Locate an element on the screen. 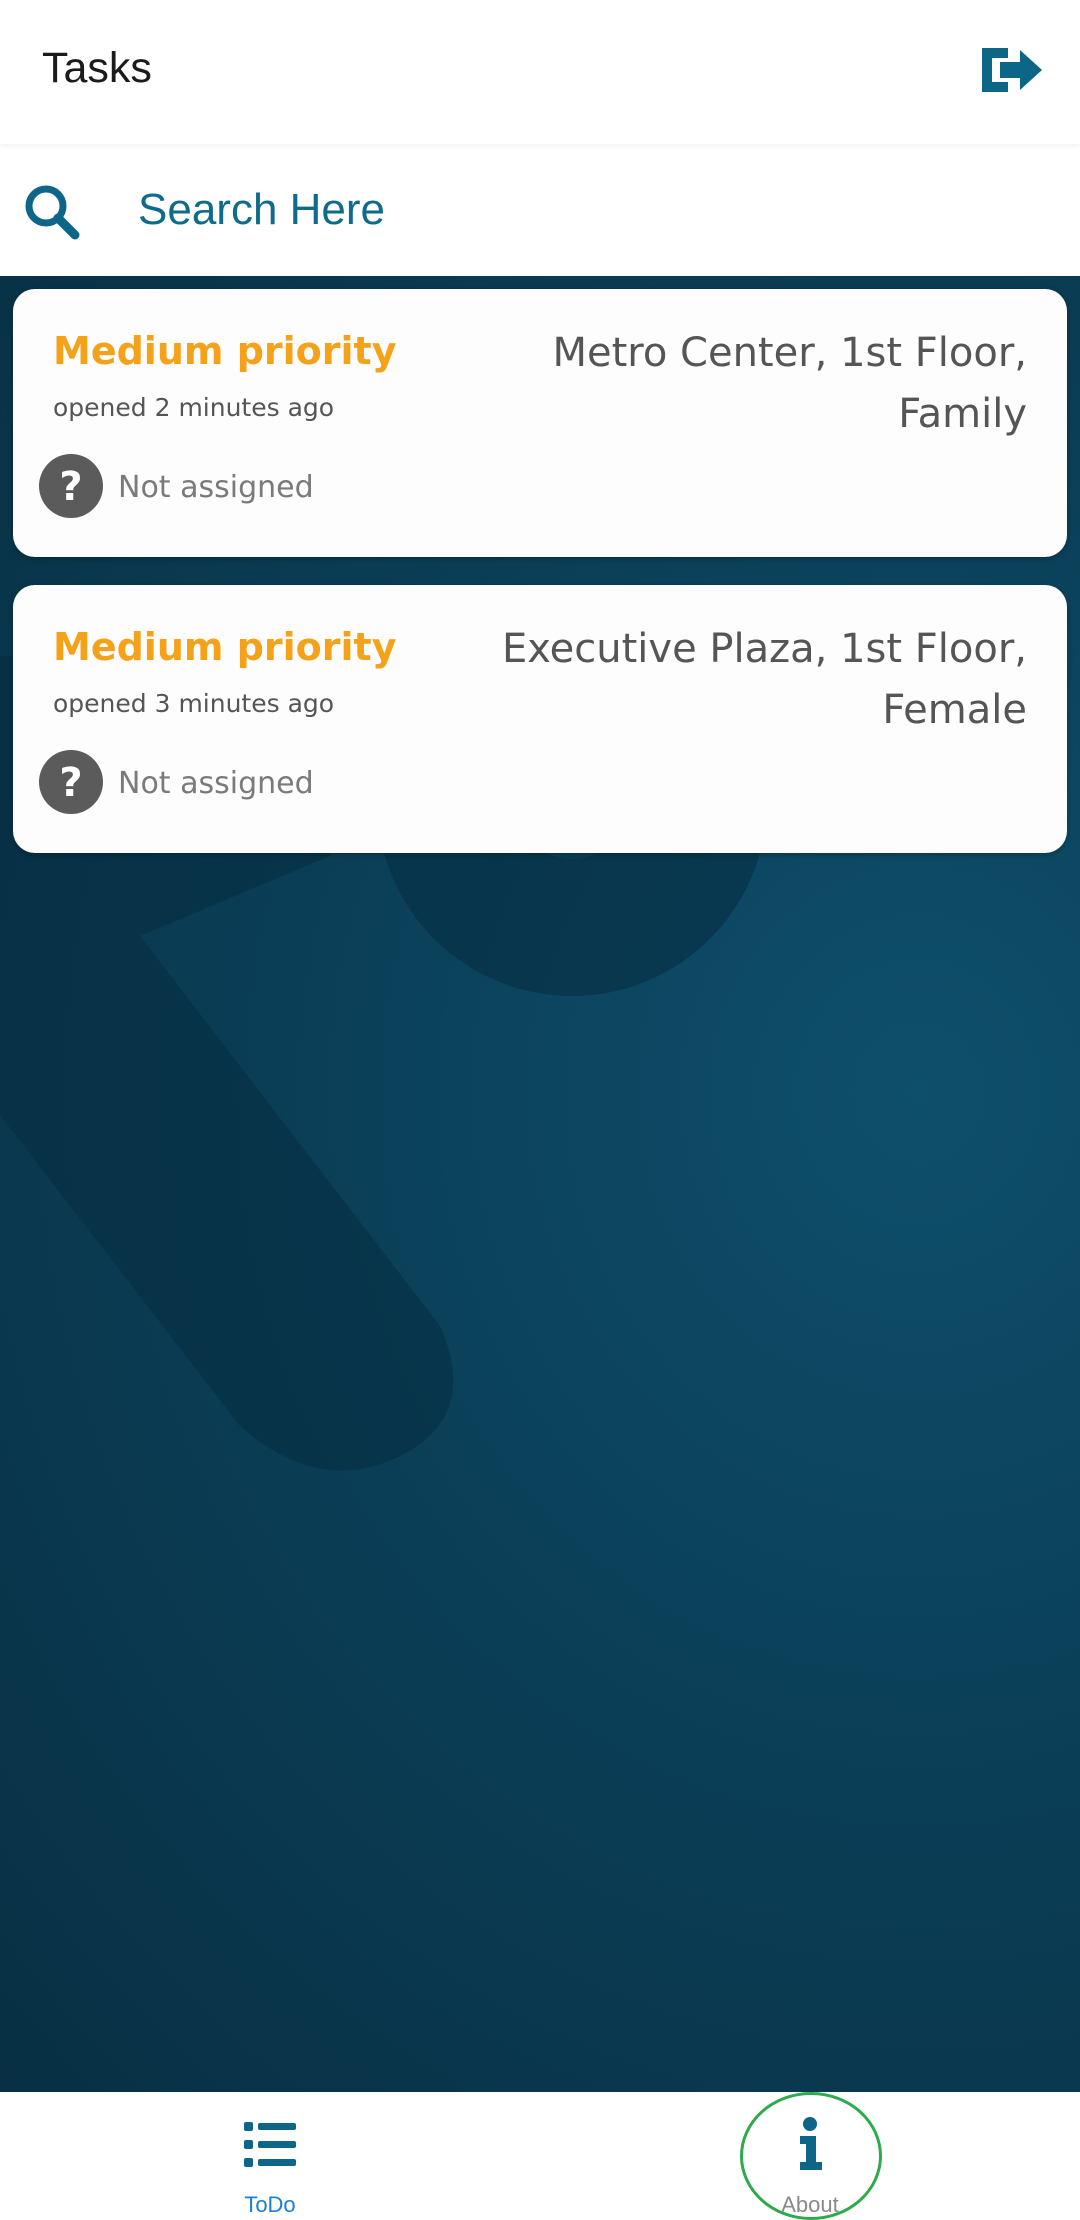  search-icon is located at coordinates (52, 212).